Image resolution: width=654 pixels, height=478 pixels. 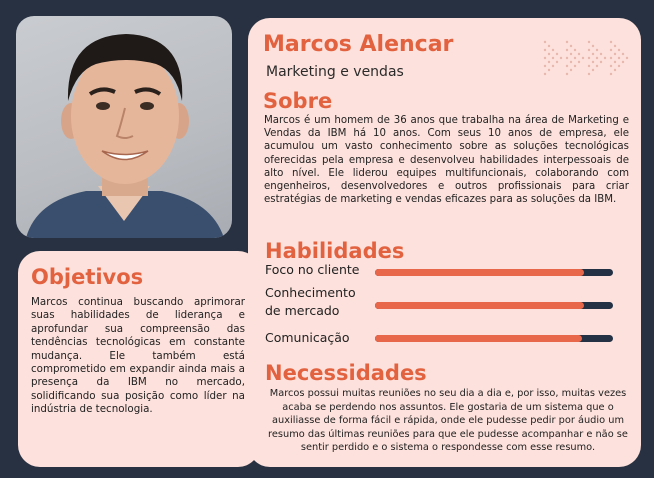 What do you see at coordinates (335, 251) in the screenshot?
I see `skills-title: Habilidades` at bounding box center [335, 251].